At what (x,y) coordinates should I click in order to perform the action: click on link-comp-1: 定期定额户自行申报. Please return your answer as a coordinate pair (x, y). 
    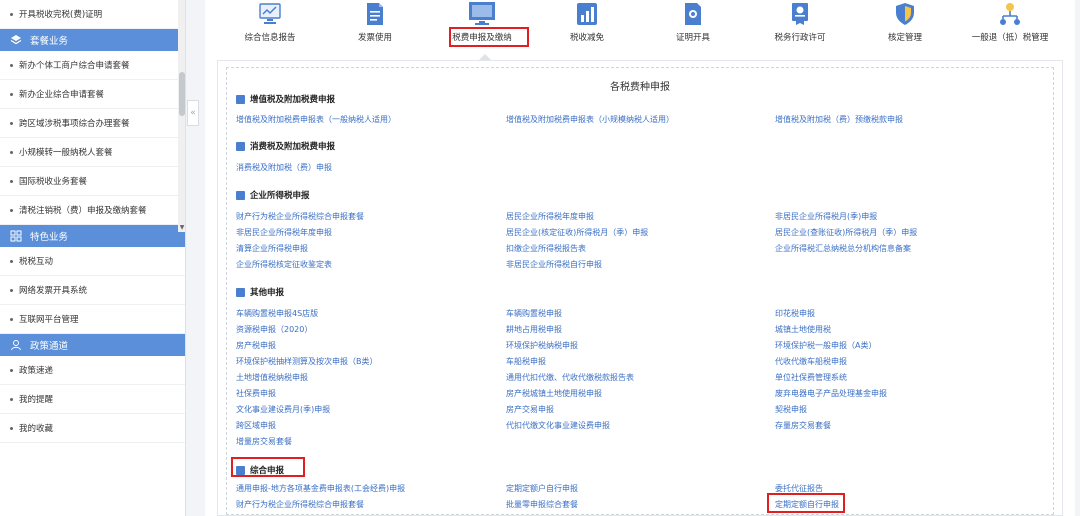
    Looking at the image, I should click on (542, 488).